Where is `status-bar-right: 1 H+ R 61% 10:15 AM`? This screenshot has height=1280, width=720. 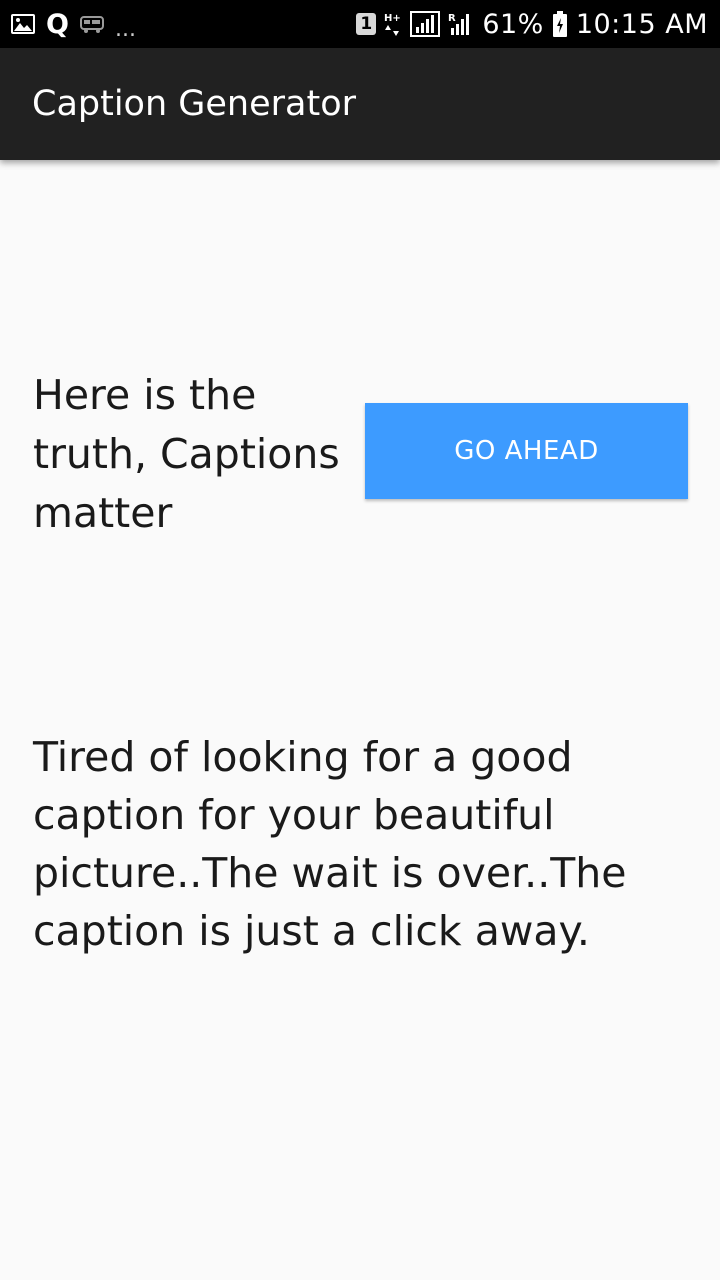
status-bar-right: 1 H+ R 61% 10:15 AM is located at coordinates (532, 24).